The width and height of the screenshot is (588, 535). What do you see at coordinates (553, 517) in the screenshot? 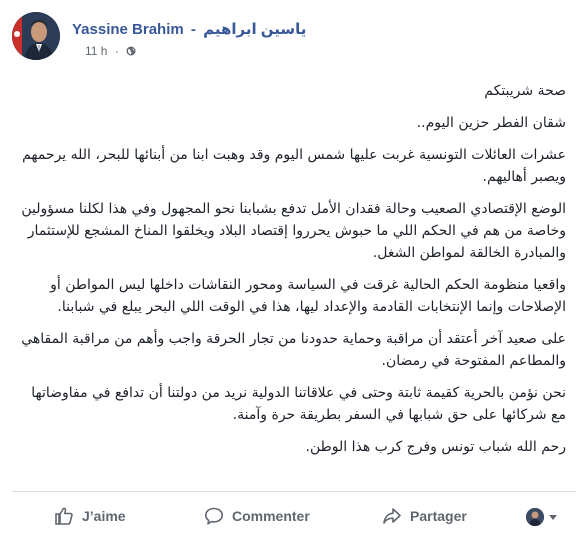
I see `chevron-down-icon` at bounding box center [553, 517].